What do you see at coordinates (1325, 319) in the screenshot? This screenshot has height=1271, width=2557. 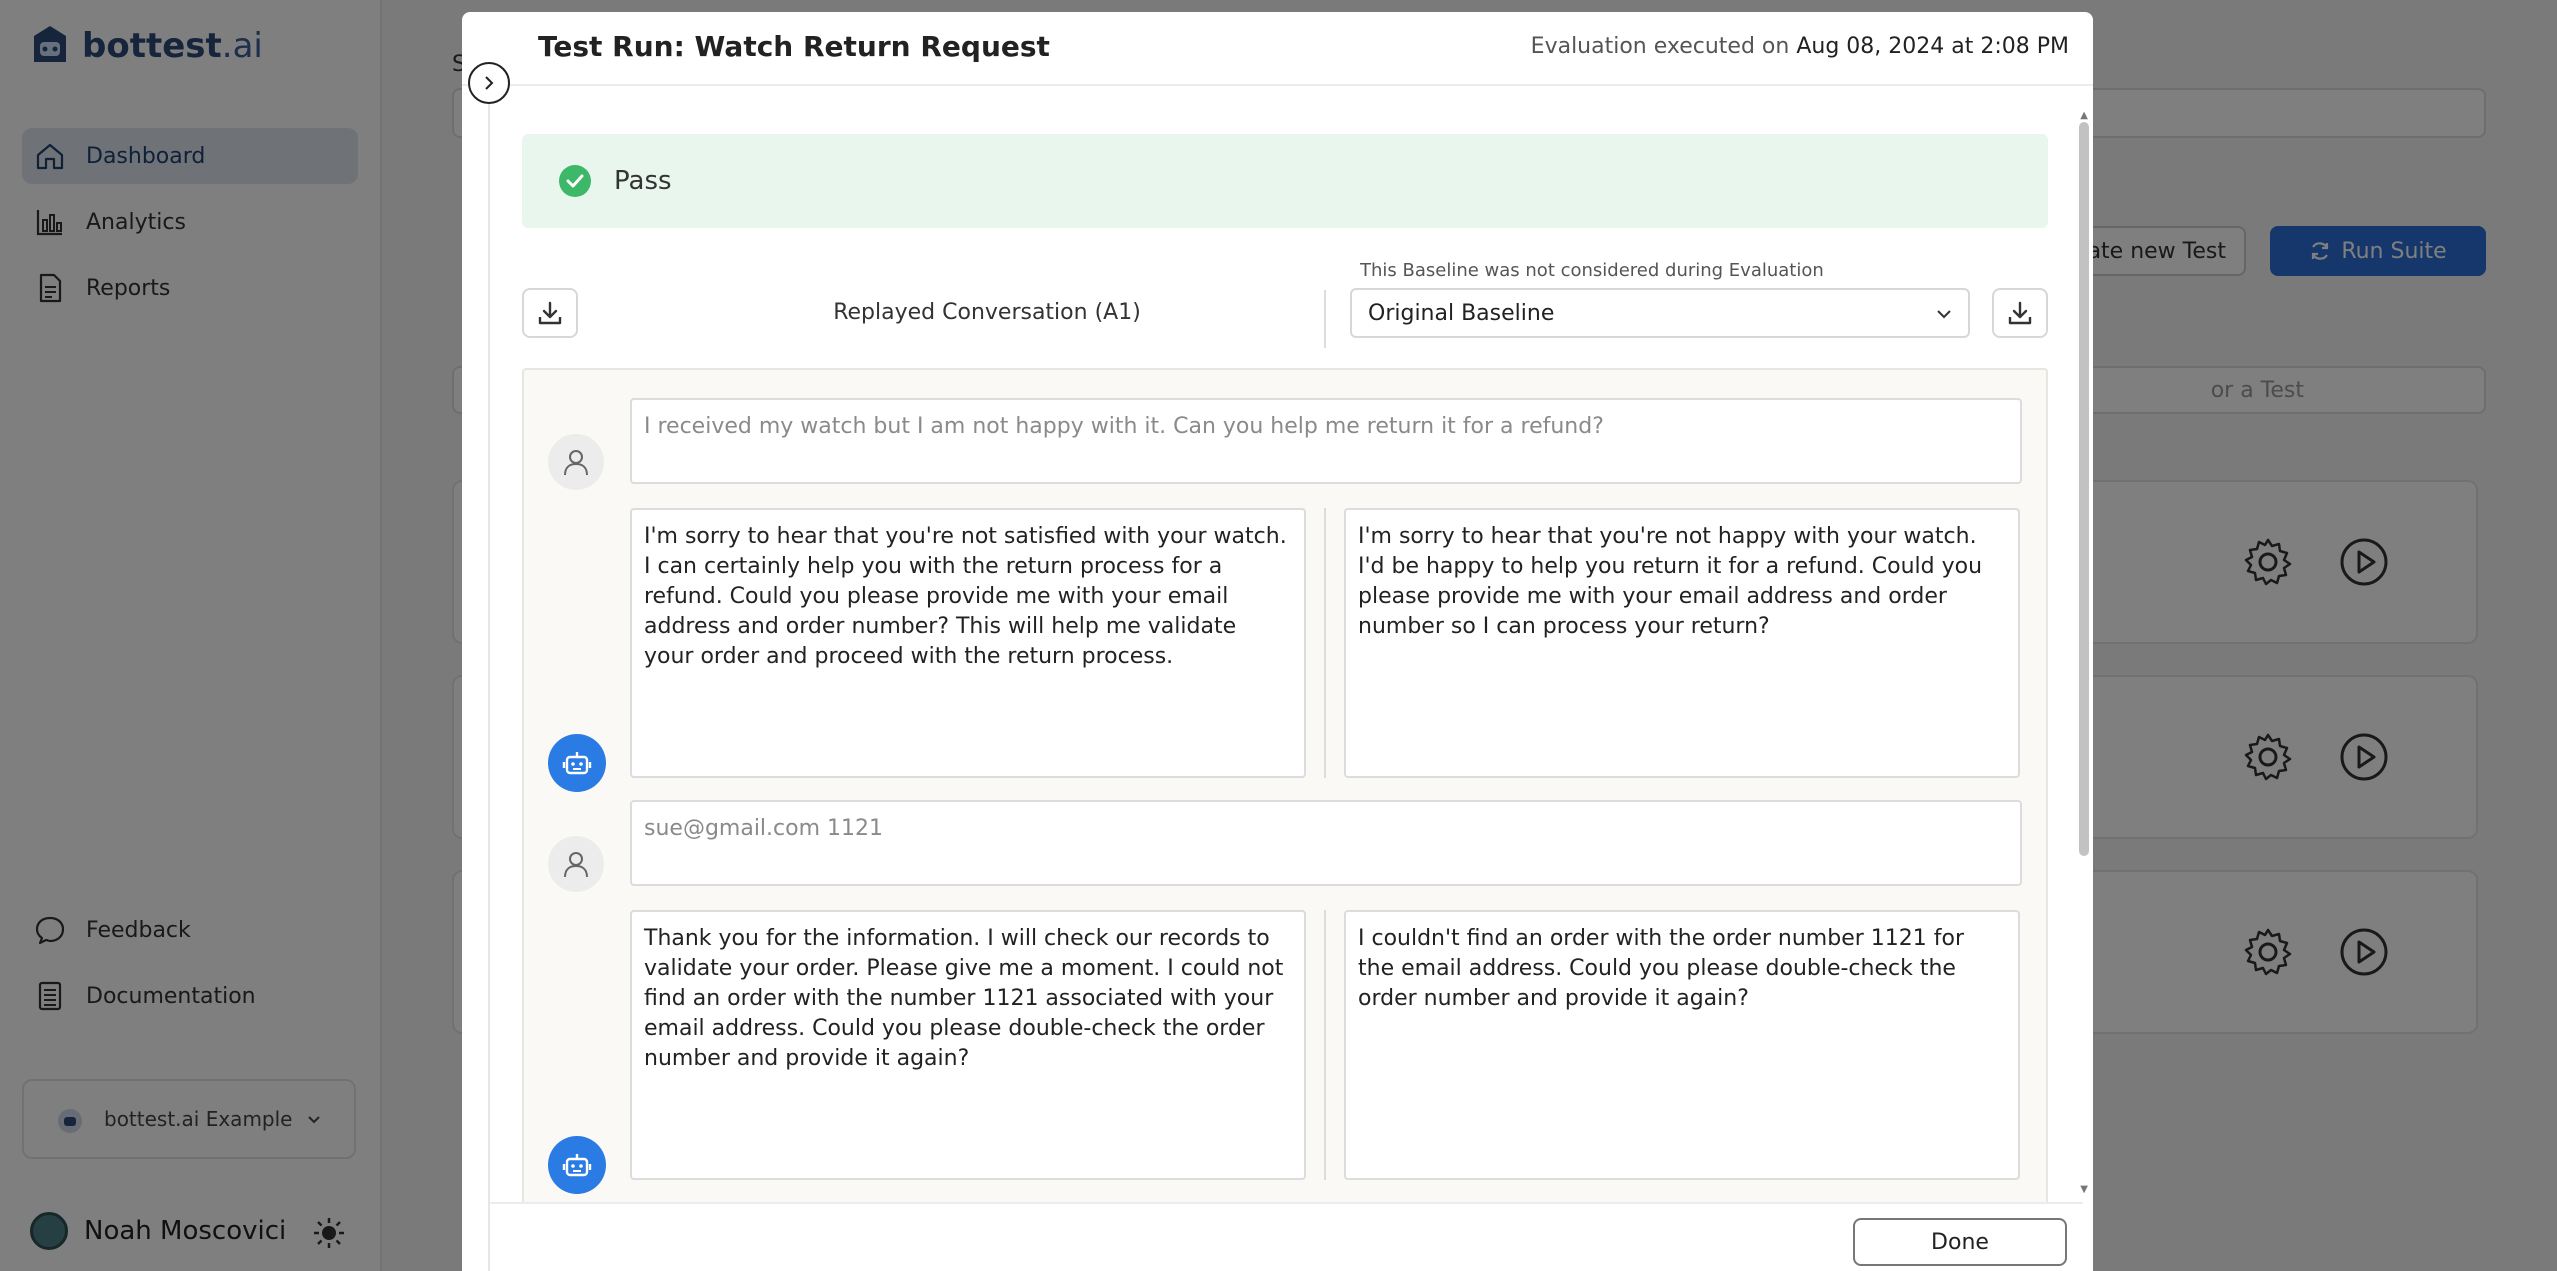 I see `header-divider` at bounding box center [1325, 319].